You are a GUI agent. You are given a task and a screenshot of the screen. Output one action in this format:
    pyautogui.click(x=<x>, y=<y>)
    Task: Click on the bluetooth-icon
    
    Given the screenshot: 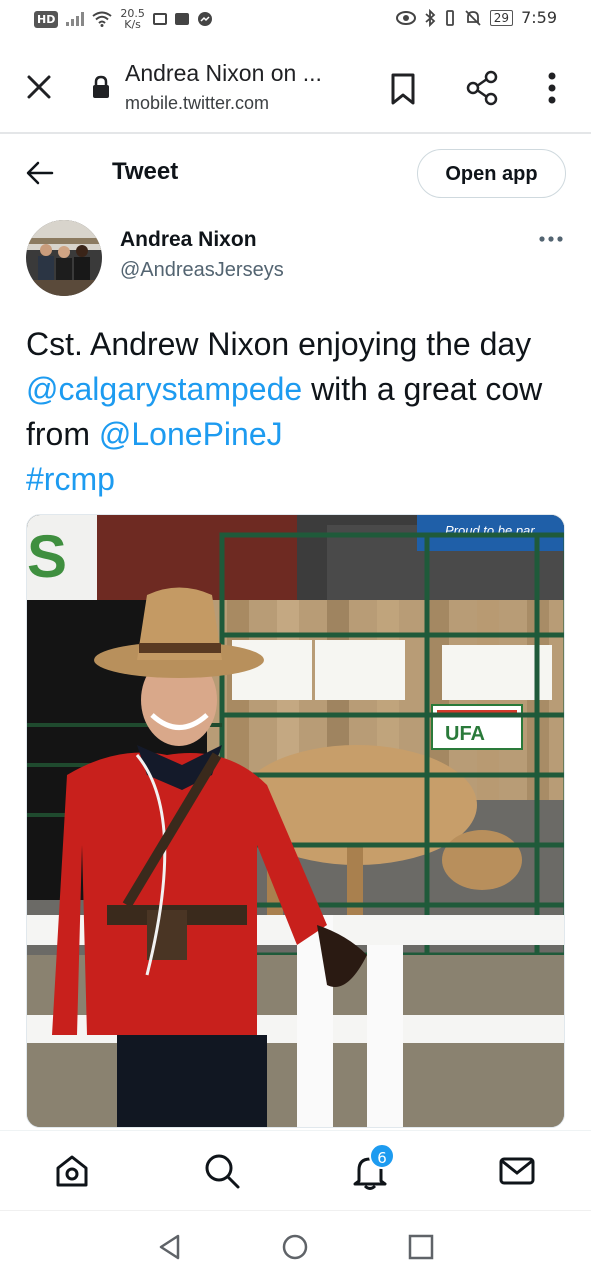 What is the action you would take?
    pyautogui.click(x=430, y=17)
    